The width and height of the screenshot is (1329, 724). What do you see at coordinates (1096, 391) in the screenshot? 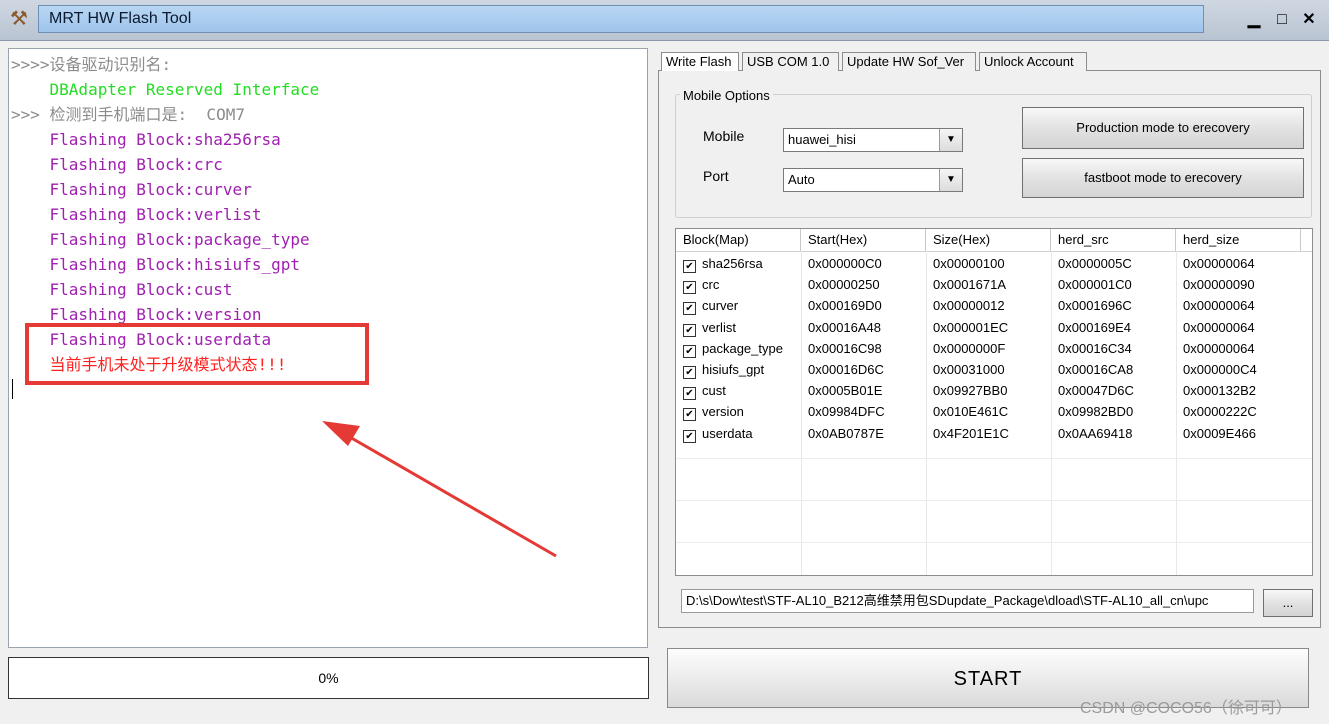
I see `table-cell: 0x00047D6C` at bounding box center [1096, 391].